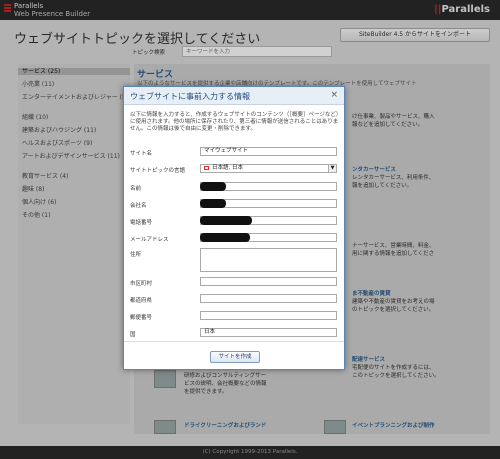 The height and width of the screenshot is (459, 500). What do you see at coordinates (206, 167) in the screenshot?
I see `japan-flag-icon` at bounding box center [206, 167].